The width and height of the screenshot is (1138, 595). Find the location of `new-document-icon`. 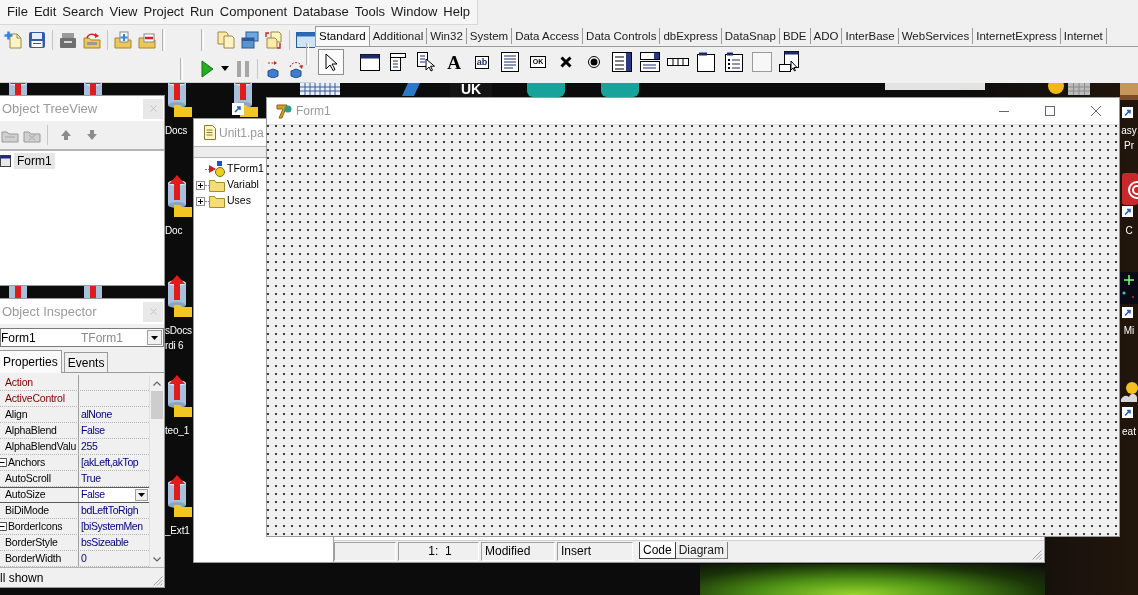

new-document-icon is located at coordinates (13, 39).